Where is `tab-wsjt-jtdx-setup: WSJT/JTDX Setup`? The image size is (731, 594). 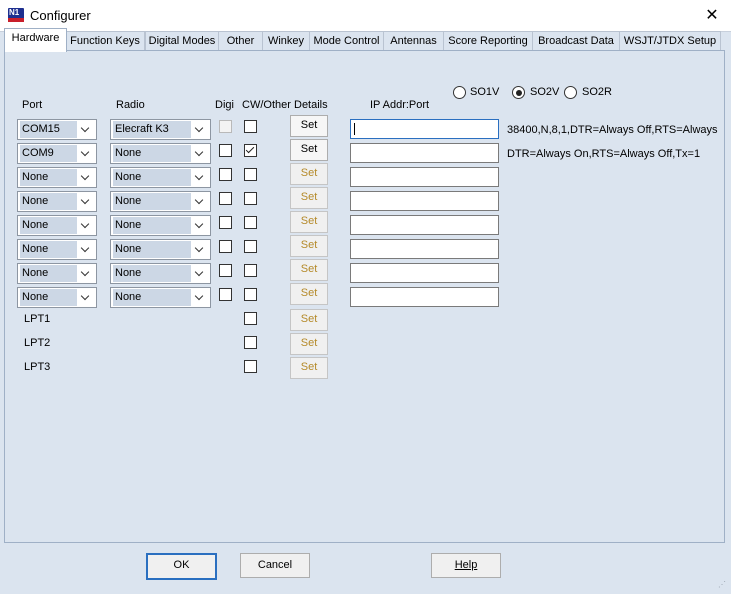
tab-wsjt-jtdx-setup: WSJT/JTDX Setup is located at coordinates (670, 41).